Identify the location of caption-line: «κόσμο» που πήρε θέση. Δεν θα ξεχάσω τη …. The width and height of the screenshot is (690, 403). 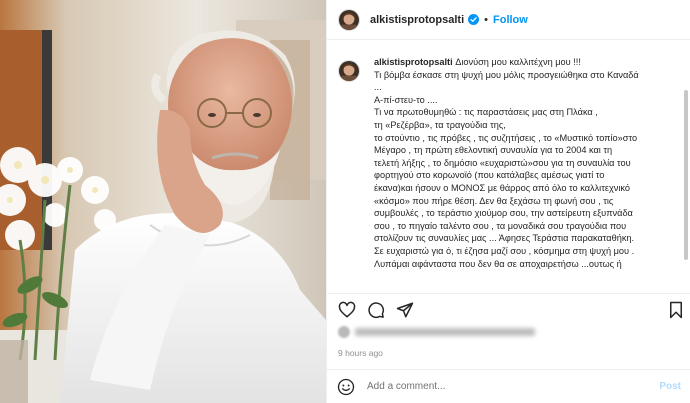
(494, 200).